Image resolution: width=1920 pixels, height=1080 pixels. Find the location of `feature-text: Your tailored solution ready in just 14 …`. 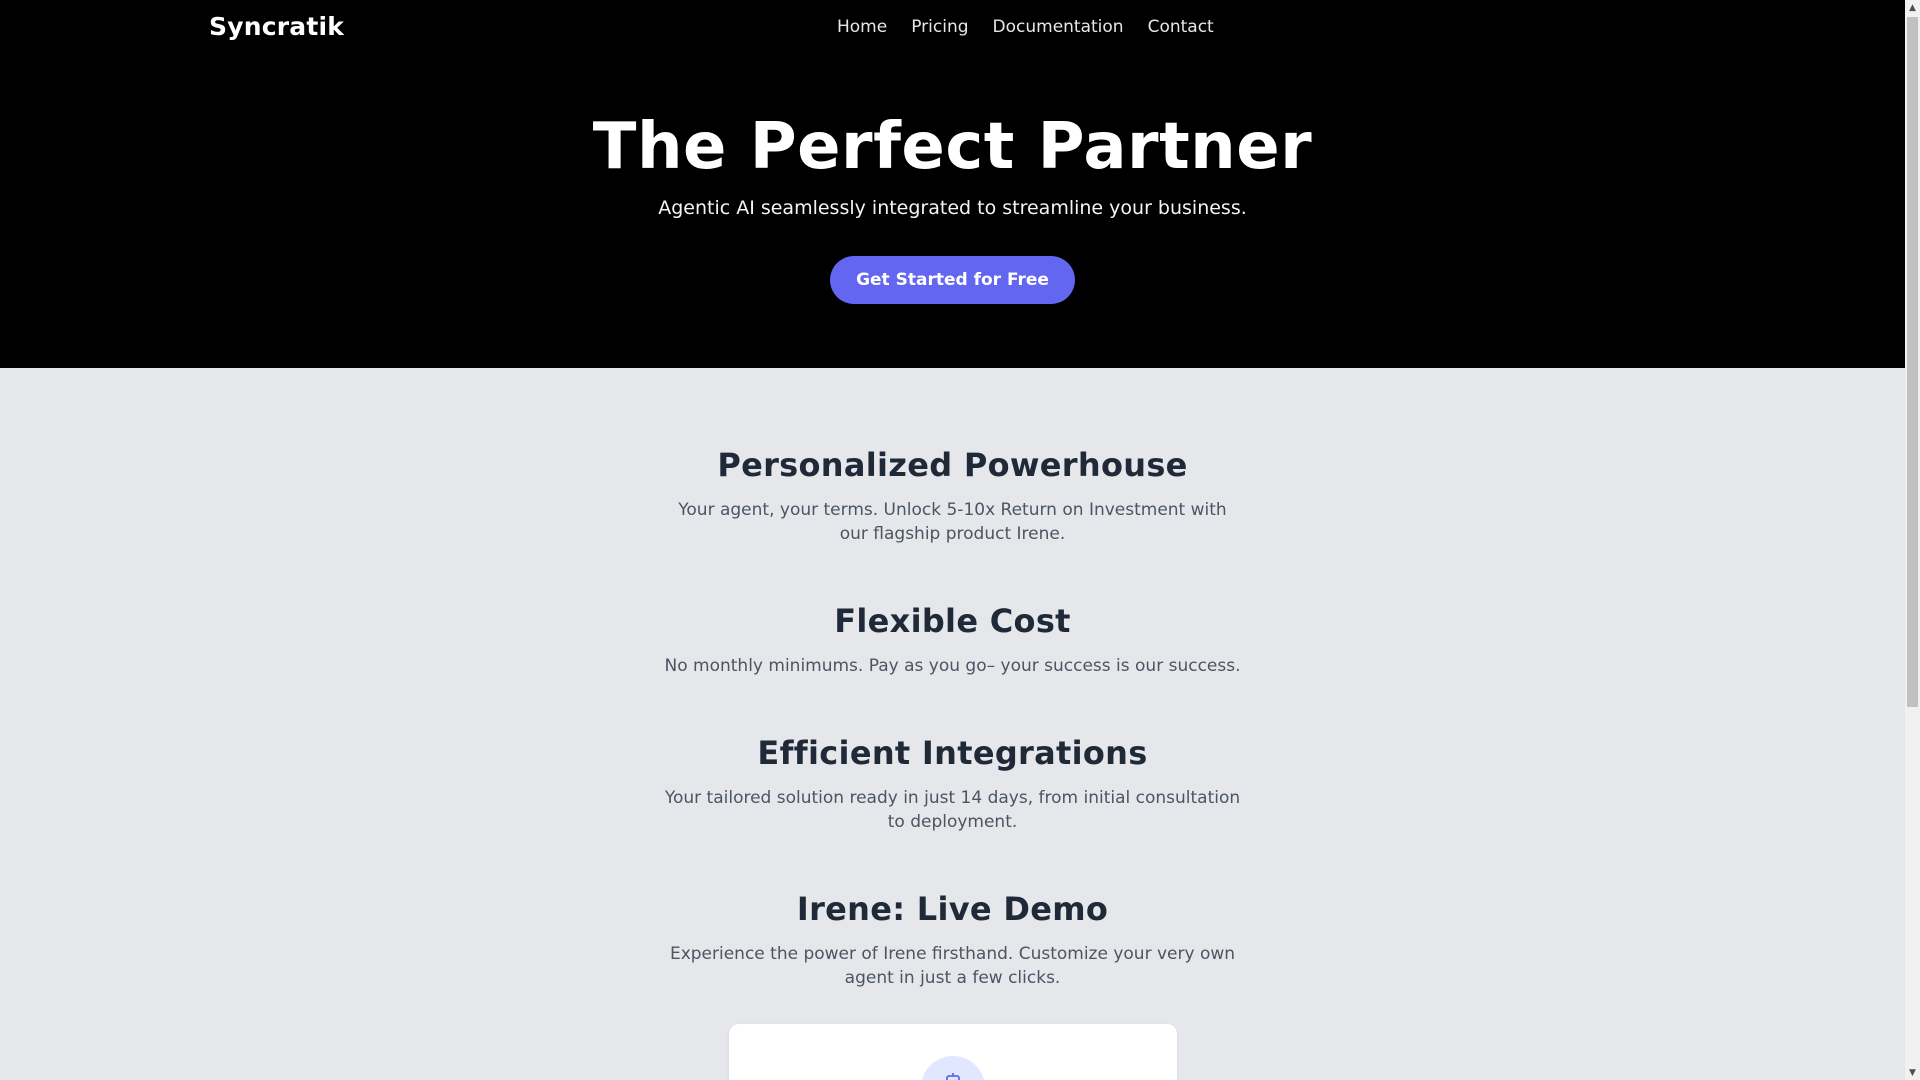

feature-text: Your tailored solution ready in just 14 … is located at coordinates (952, 810).